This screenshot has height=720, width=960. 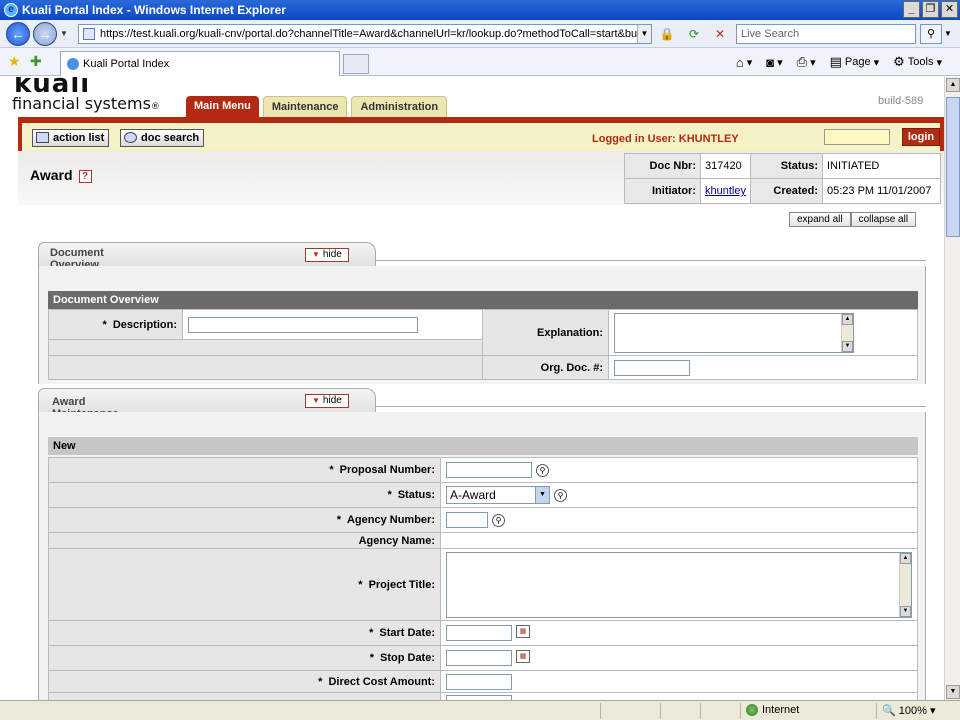 I want to click on tab-maintenance: Maintenance, so click(x=305, y=106).